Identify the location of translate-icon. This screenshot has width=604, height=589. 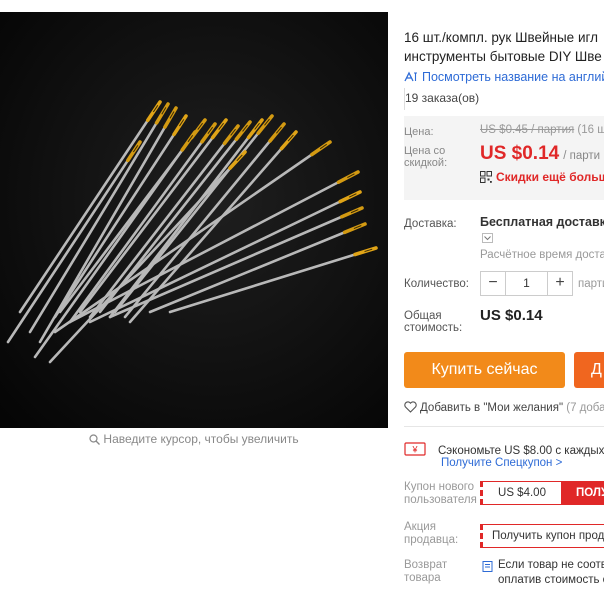
(410, 76).